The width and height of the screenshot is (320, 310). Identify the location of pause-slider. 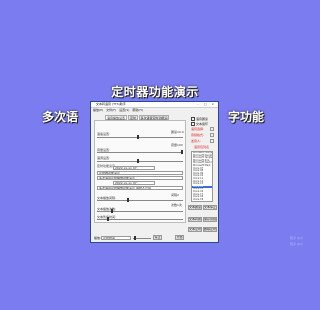
(140, 219).